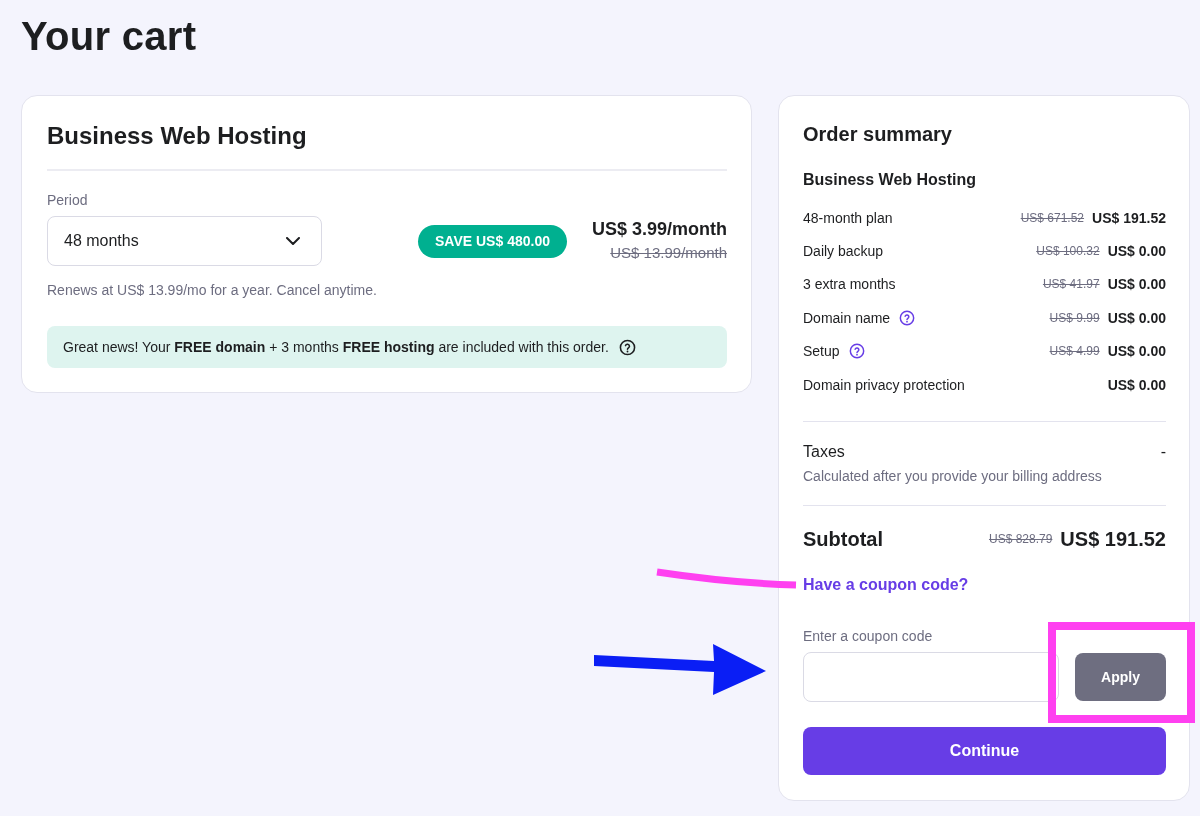 The height and width of the screenshot is (816, 1200). Describe the element at coordinates (1020, 539) in the screenshot. I see `subtotal-old-price: US$ 828.79` at that location.